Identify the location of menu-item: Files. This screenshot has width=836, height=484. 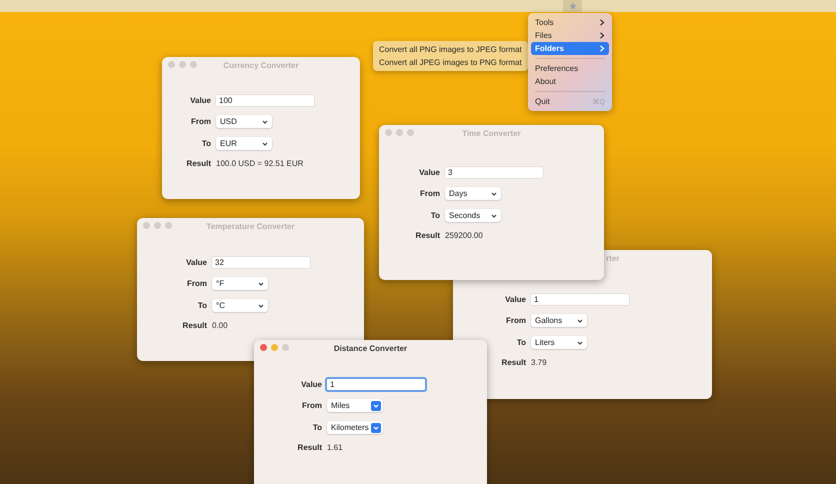
(570, 35).